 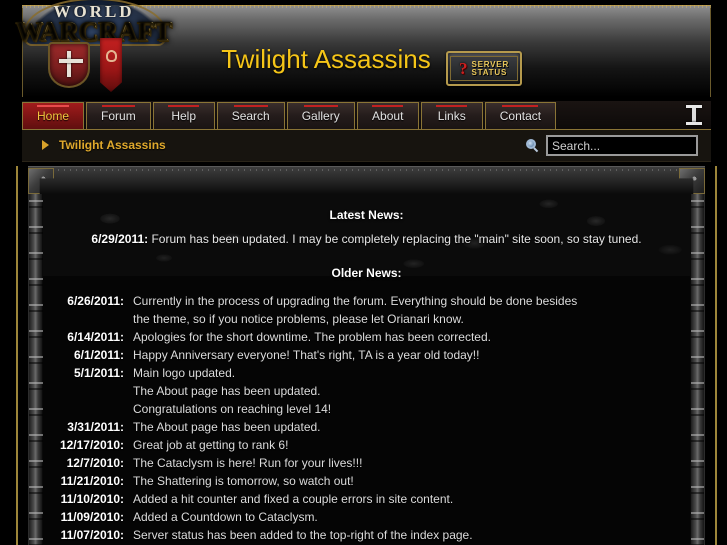 I want to click on older-news-heading: Older News:, so click(x=366, y=273).